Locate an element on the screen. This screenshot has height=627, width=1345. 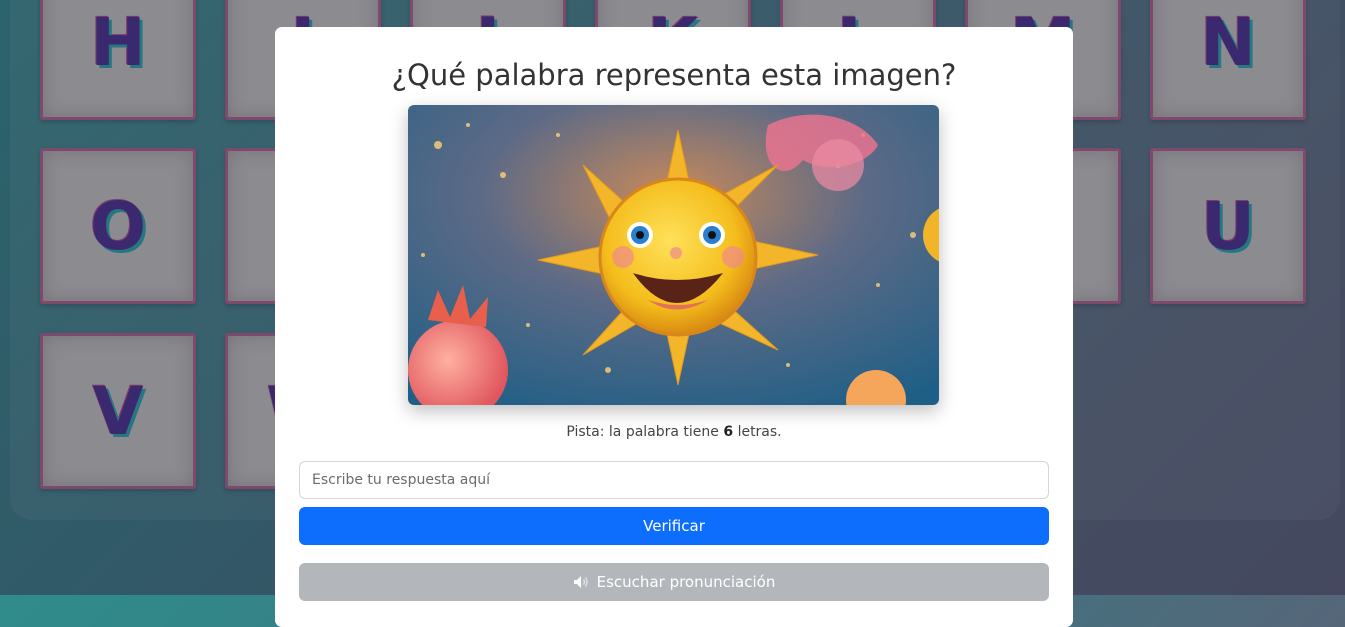
answer-input is located at coordinates (674, 480).